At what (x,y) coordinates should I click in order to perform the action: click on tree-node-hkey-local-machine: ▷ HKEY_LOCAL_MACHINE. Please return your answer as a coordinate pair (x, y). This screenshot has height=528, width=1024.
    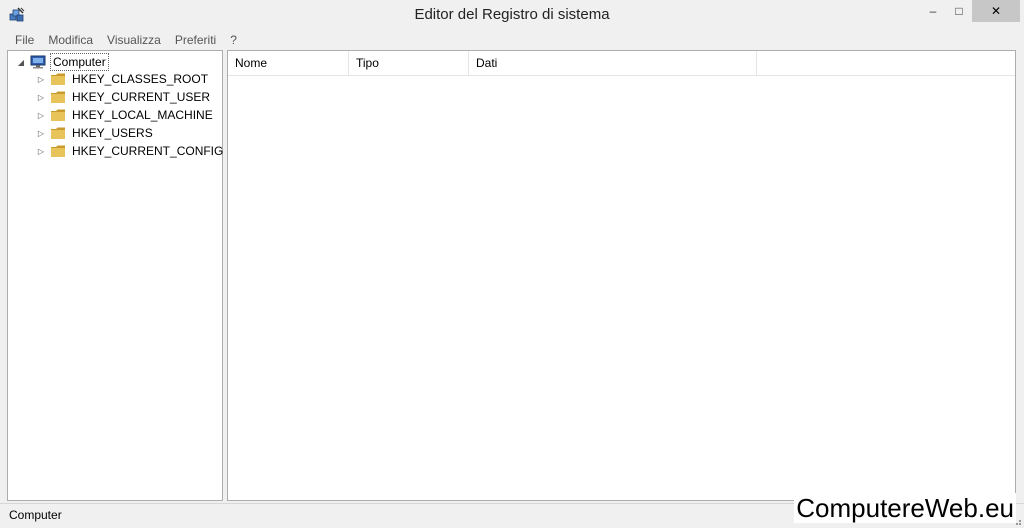
    Looking at the image, I should click on (125, 115).